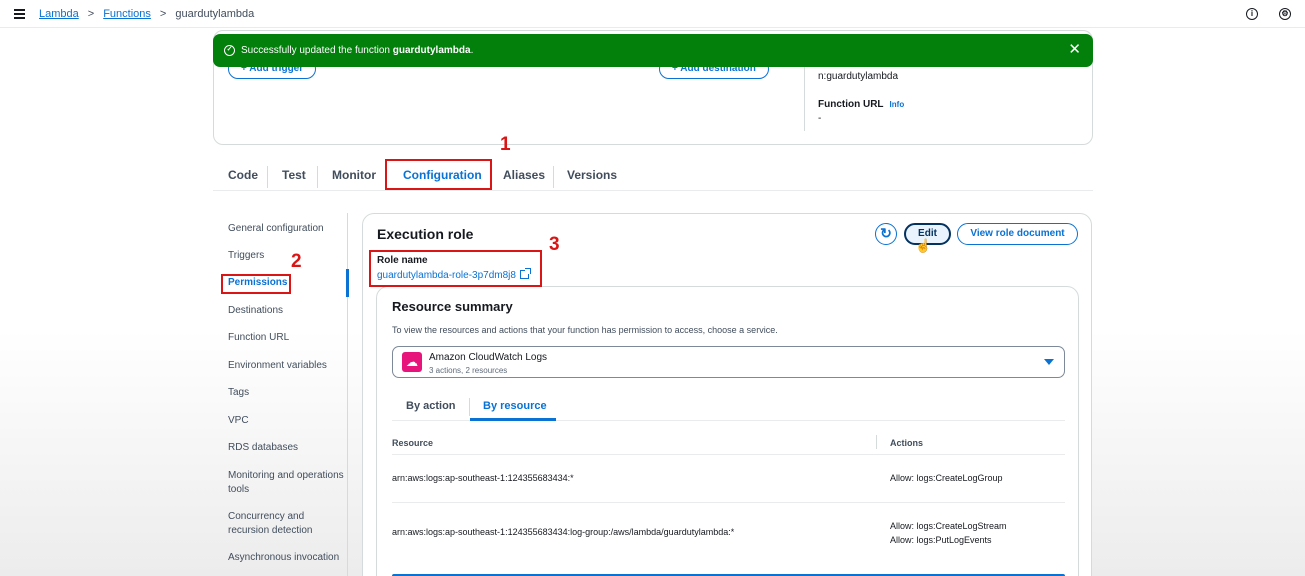  I want to click on resource-view-tabs: By action By resource, so click(728, 407).